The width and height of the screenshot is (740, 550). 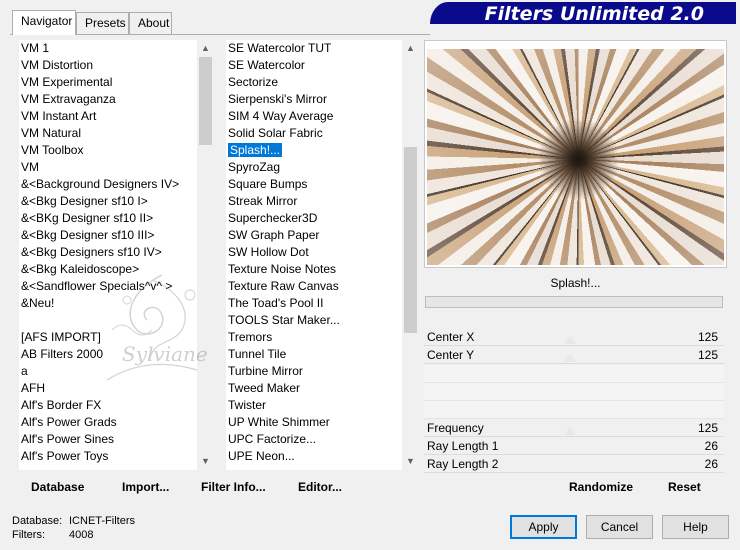 What do you see at coordinates (314, 354) in the screenshot?
I see `list-item: Tunnel Tile` at bounding box center [314, 354].